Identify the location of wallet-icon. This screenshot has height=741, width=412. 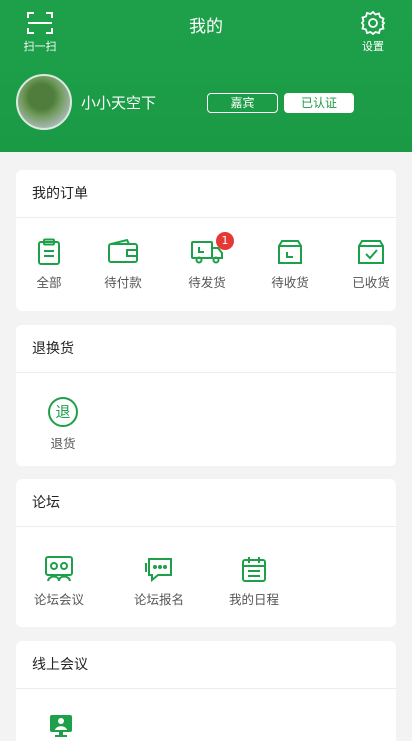
(123, 250).